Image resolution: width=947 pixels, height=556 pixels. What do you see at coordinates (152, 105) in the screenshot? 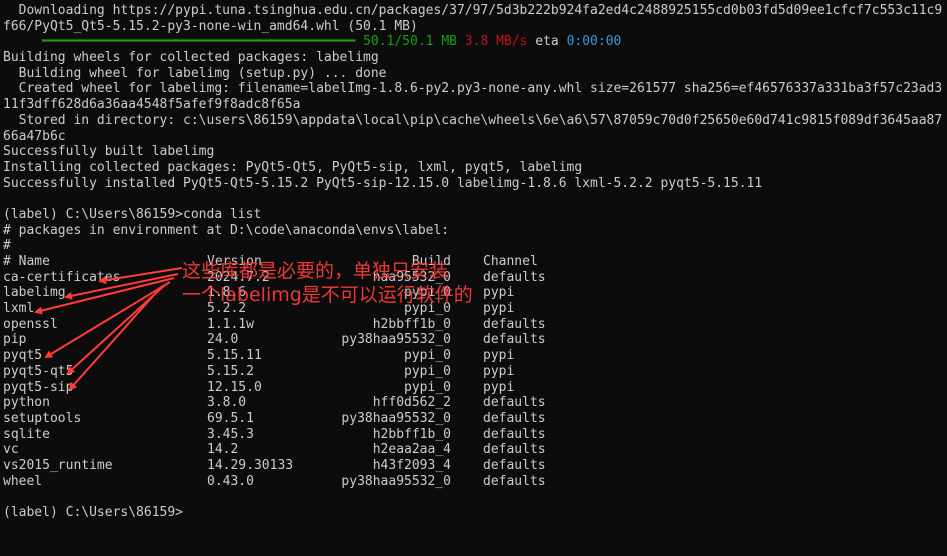
I see `output-segment: 11f3dff628d6a36aa4548f5afef9f8adc8f65a` at bounding box center [152, 105].